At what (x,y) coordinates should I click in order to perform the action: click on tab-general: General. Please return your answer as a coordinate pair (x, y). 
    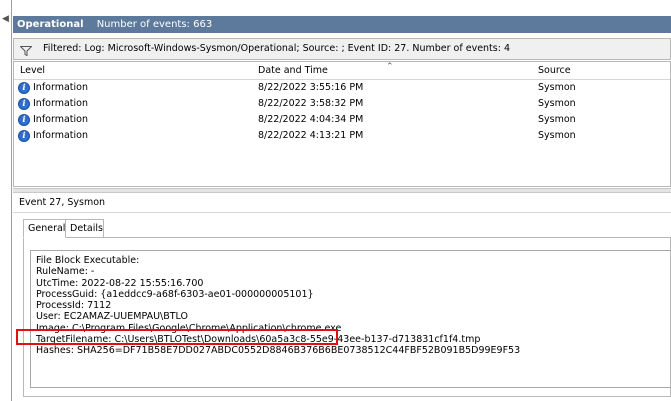
    Looking at the image, I should click on (44, 228).